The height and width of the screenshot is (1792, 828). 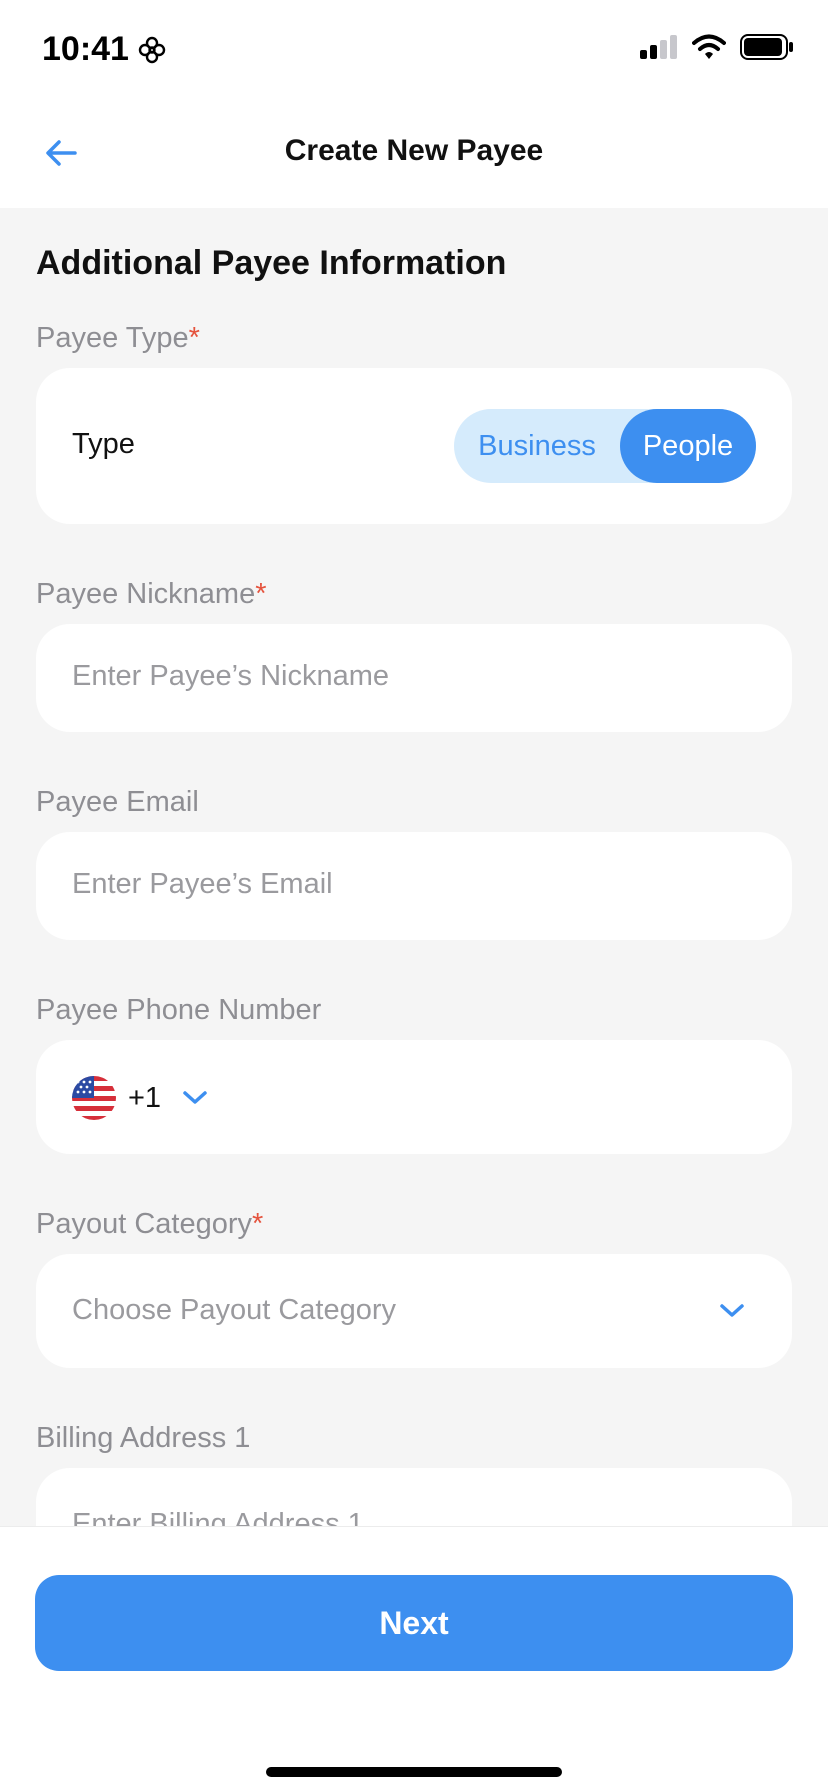 What do you see at coordinates (414, 678) in the screenshot?
I see `payee-nickname-input: Enter Payee’s Nickname` at bounding box center [414, 678].